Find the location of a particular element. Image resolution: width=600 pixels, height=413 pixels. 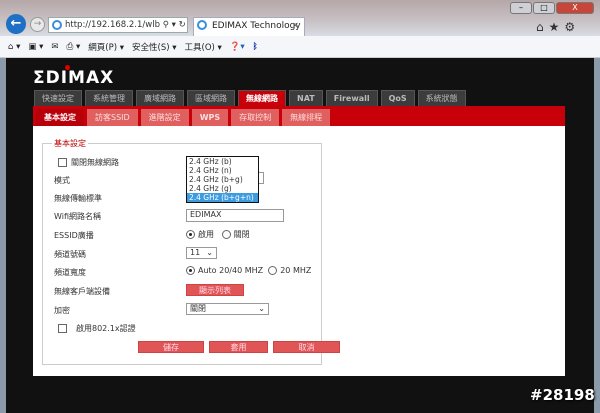

mode-label: 模式 is located at coordinates (62, 180).